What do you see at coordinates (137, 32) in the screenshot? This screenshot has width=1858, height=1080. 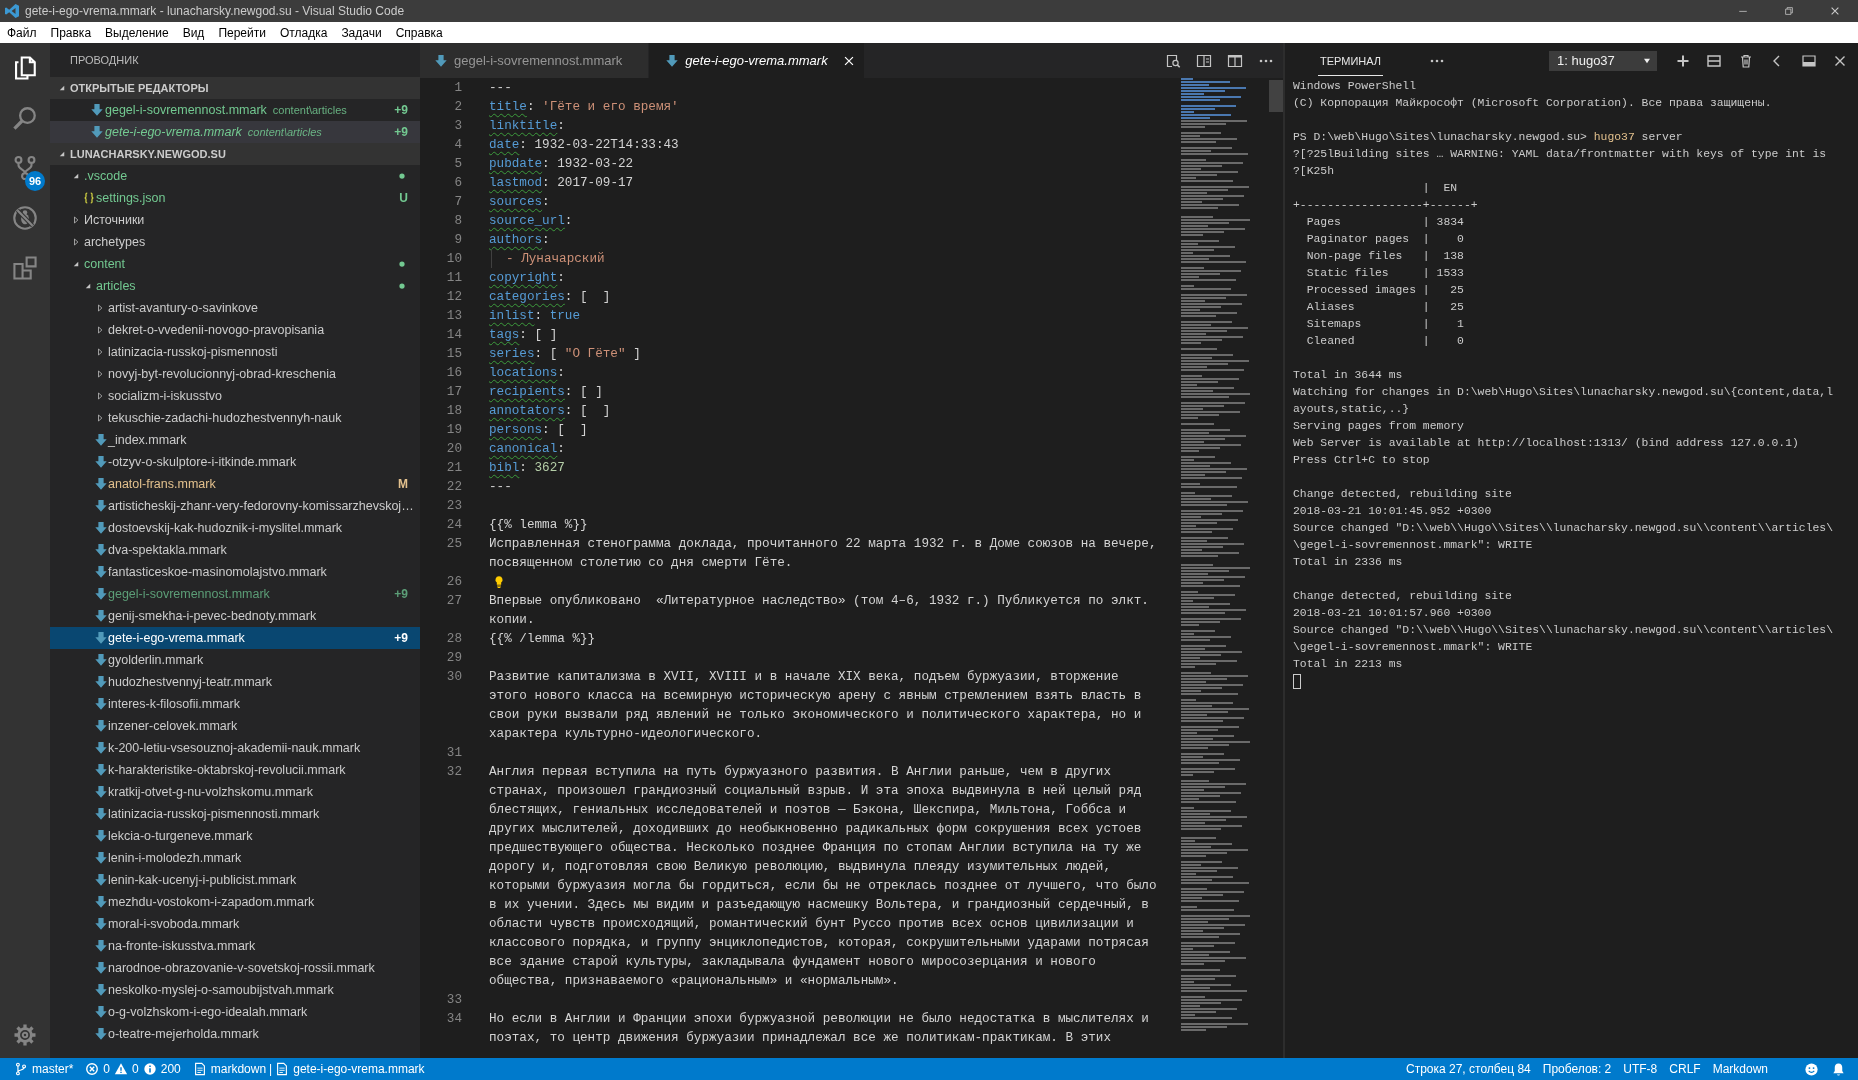 I see `menu-item: Выделение` at bounding box center [137, 32].